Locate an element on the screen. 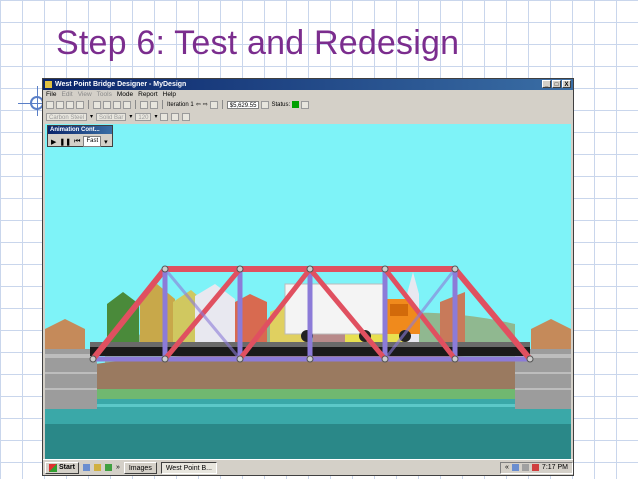 This screenshot has width=638, height=479. print-button is located at coordinates (80, 104).